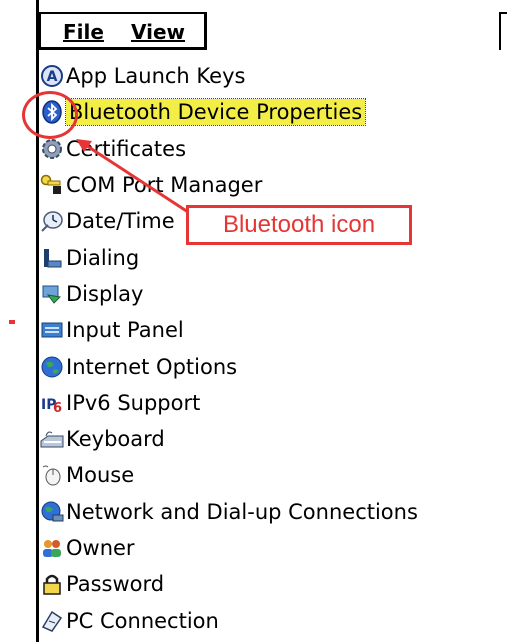 This screenshot has height=642, width=507. I want to click on list-item-label: Display, so click(105, 293).